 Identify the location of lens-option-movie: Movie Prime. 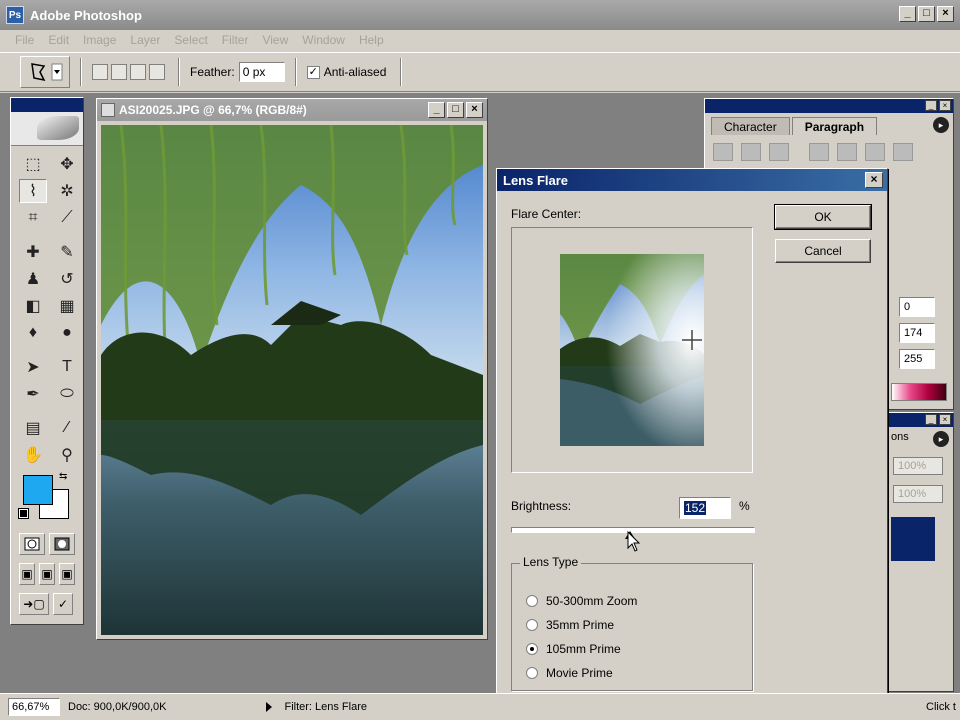
(569, 673).